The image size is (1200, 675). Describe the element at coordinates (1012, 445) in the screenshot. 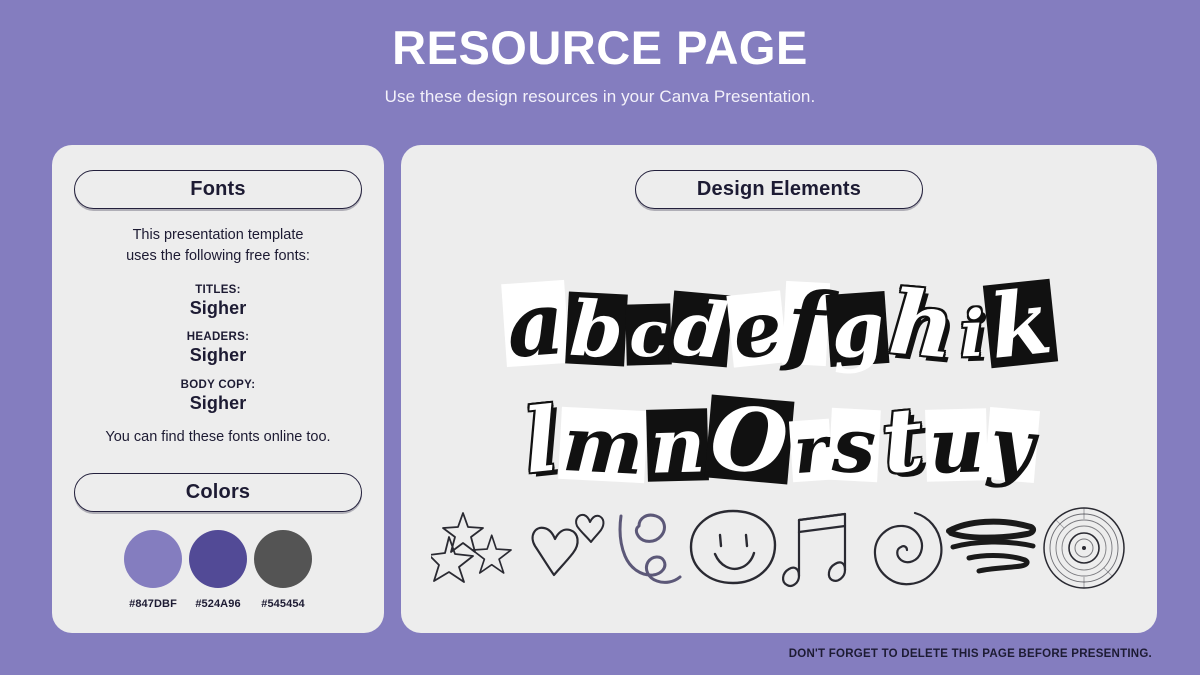

I see `letter-glyph: y` at that location.